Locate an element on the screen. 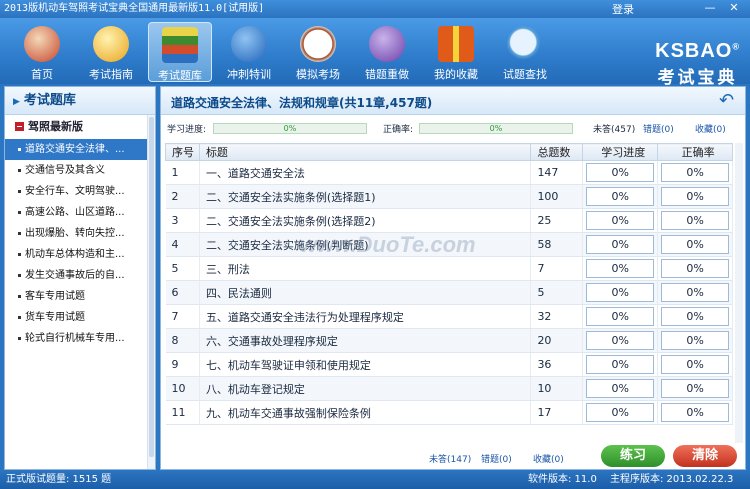  sidebar-group-label: 驾照最新版 is located at coordinates (55, 126).